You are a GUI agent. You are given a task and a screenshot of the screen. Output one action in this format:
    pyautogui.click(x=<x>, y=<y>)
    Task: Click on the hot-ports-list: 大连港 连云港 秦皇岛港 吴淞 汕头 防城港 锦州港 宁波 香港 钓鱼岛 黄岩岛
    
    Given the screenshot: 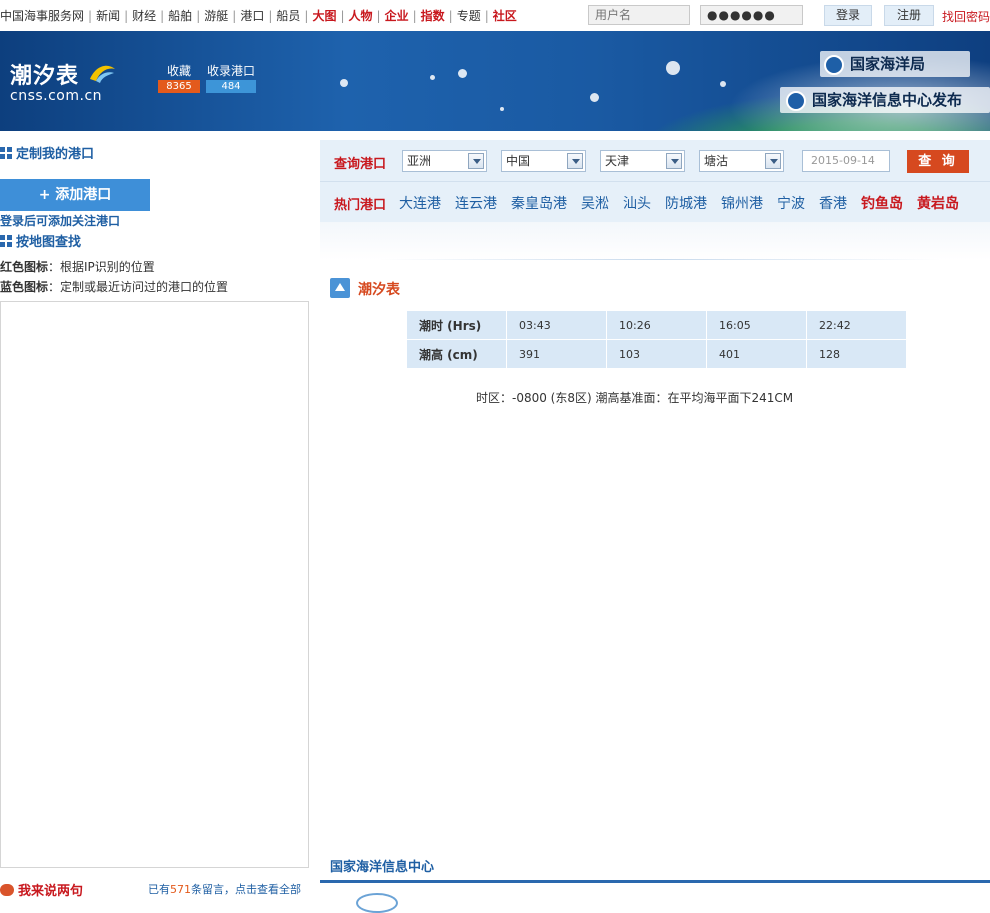 What is the action you would take?
    pyautogui.click(x=686, y=203)
    